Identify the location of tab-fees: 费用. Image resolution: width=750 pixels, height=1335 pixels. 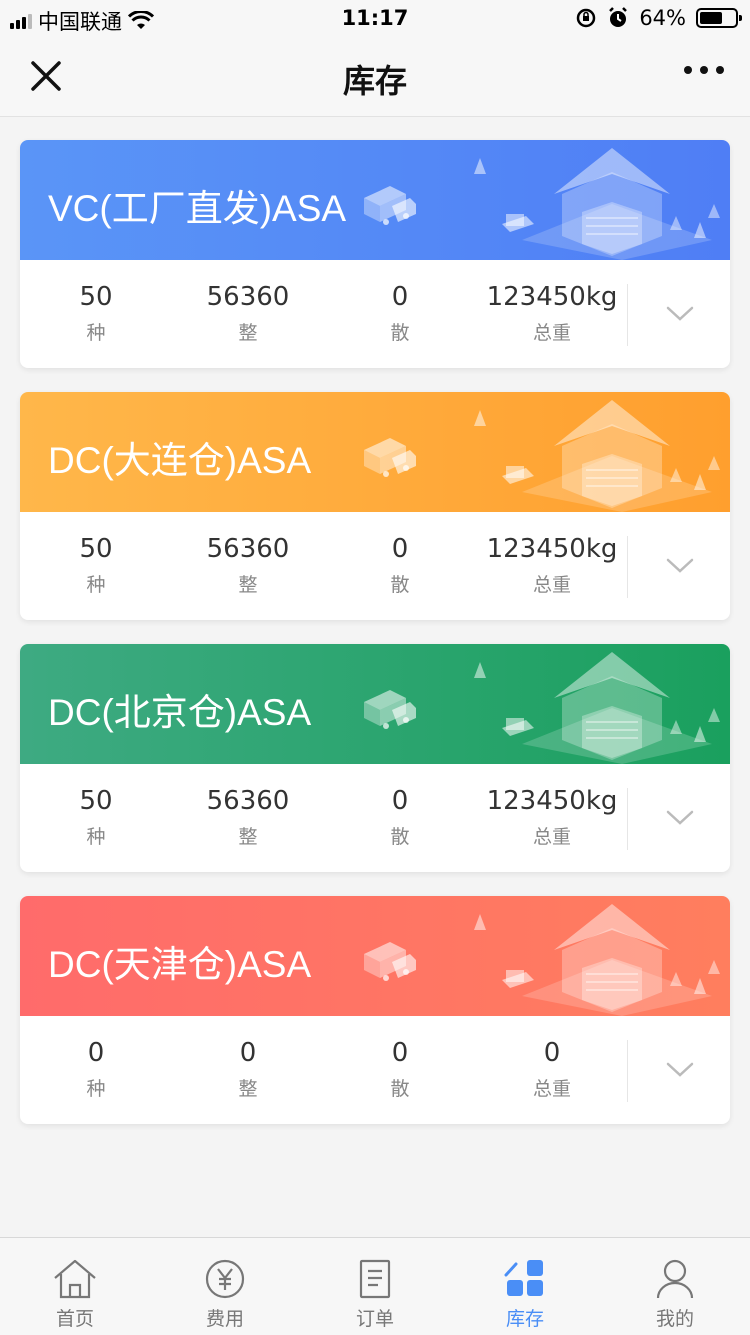
(225, 1286).